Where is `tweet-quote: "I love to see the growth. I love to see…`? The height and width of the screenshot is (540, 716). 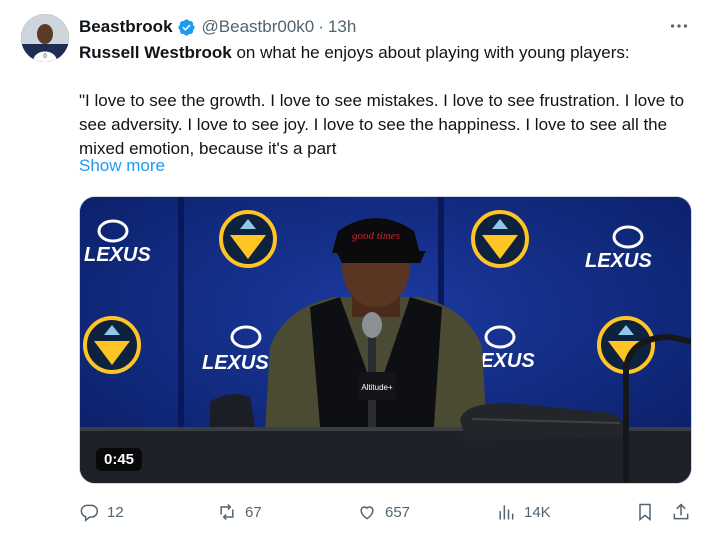
tweet-quote: "I love to see the growth. I love to see… is located at coordinates (382, 124).